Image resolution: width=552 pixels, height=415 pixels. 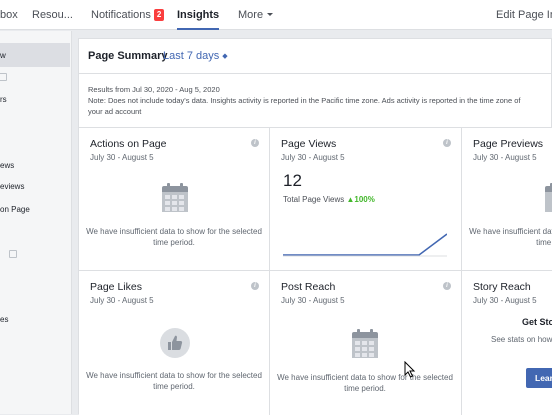 What do you see at coordinates (270, 14) in the screenshot?
I see `chevron-down-icon` at bounding box center [270, 14].